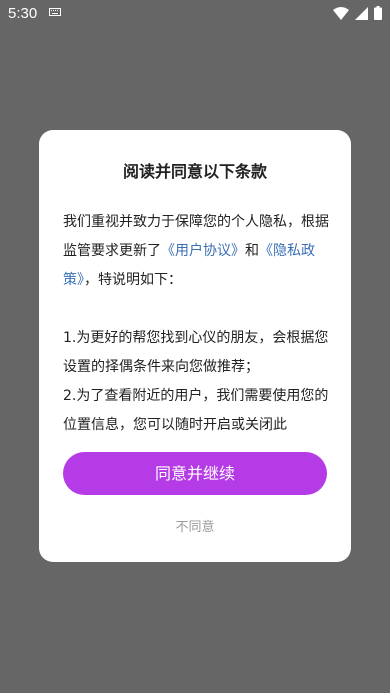 Image resolution: width=390 pixels, height=693 pixels. Describe the element at coordinates (194, 171) in the screenshot. I see `dialog-title: 阅读并同意以下条款` at that location.